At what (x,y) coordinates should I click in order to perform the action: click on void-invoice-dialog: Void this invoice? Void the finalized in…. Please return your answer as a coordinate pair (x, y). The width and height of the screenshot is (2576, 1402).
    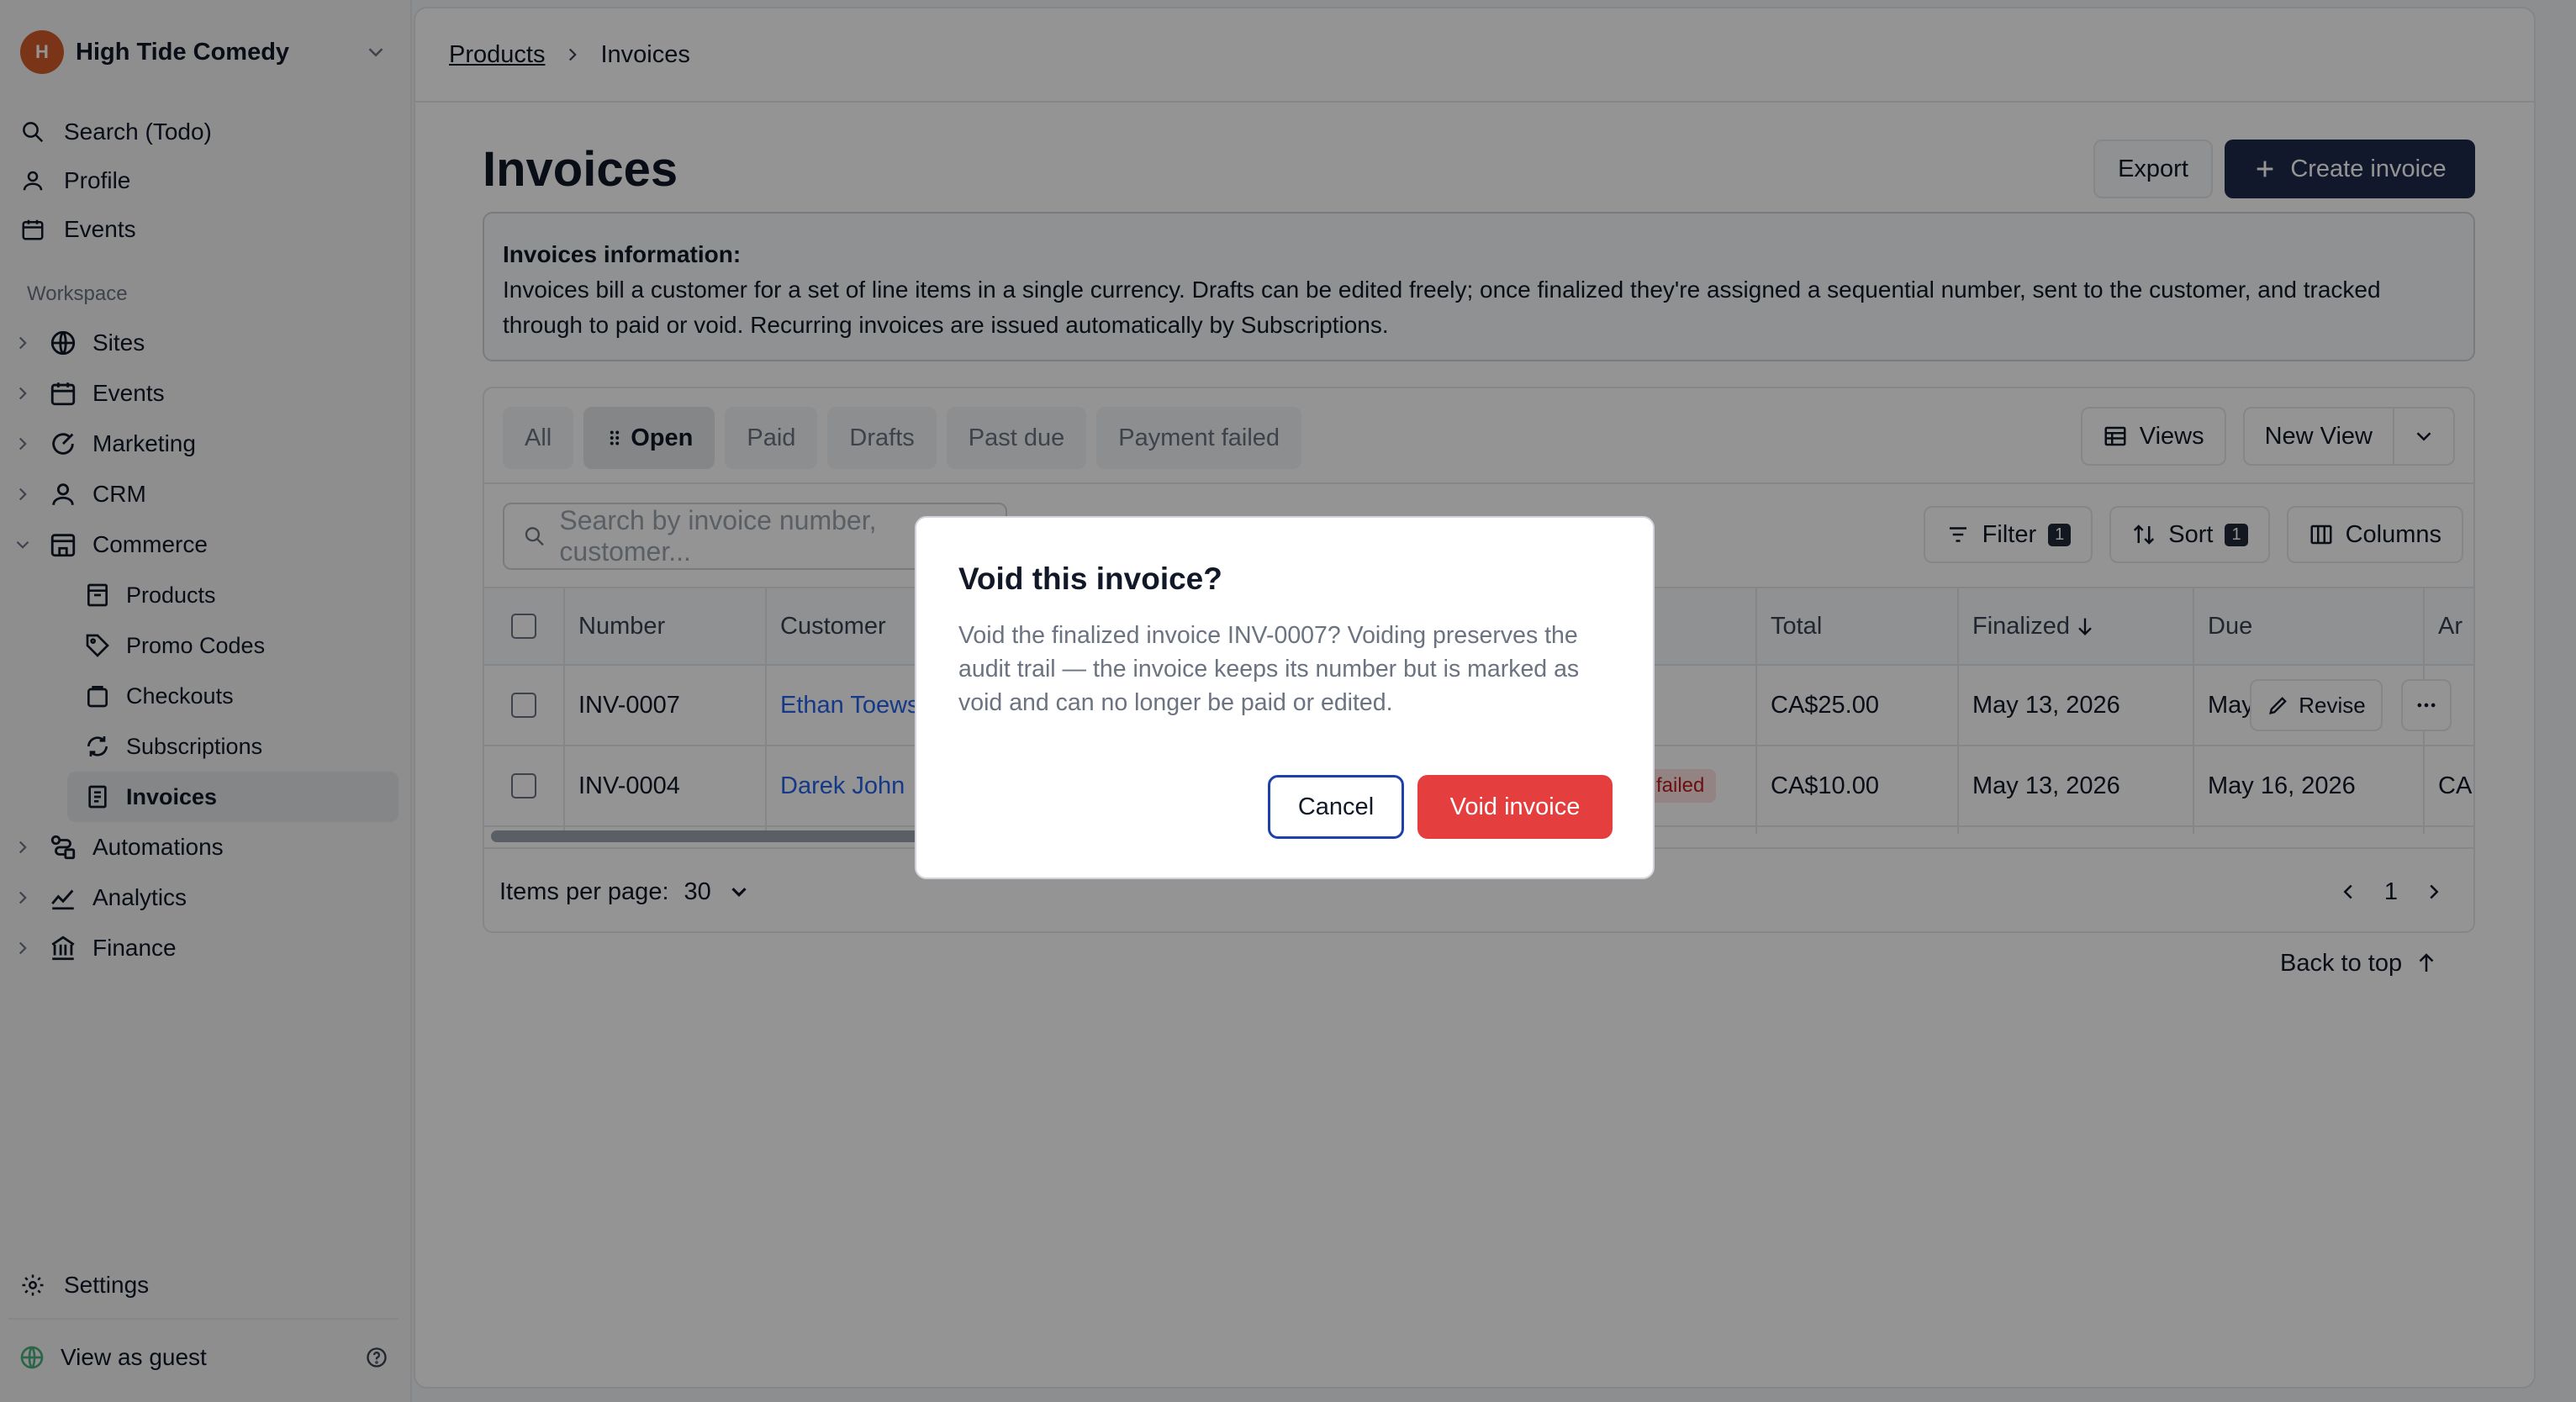
    Looking at the image, I should click on (1285, 697).